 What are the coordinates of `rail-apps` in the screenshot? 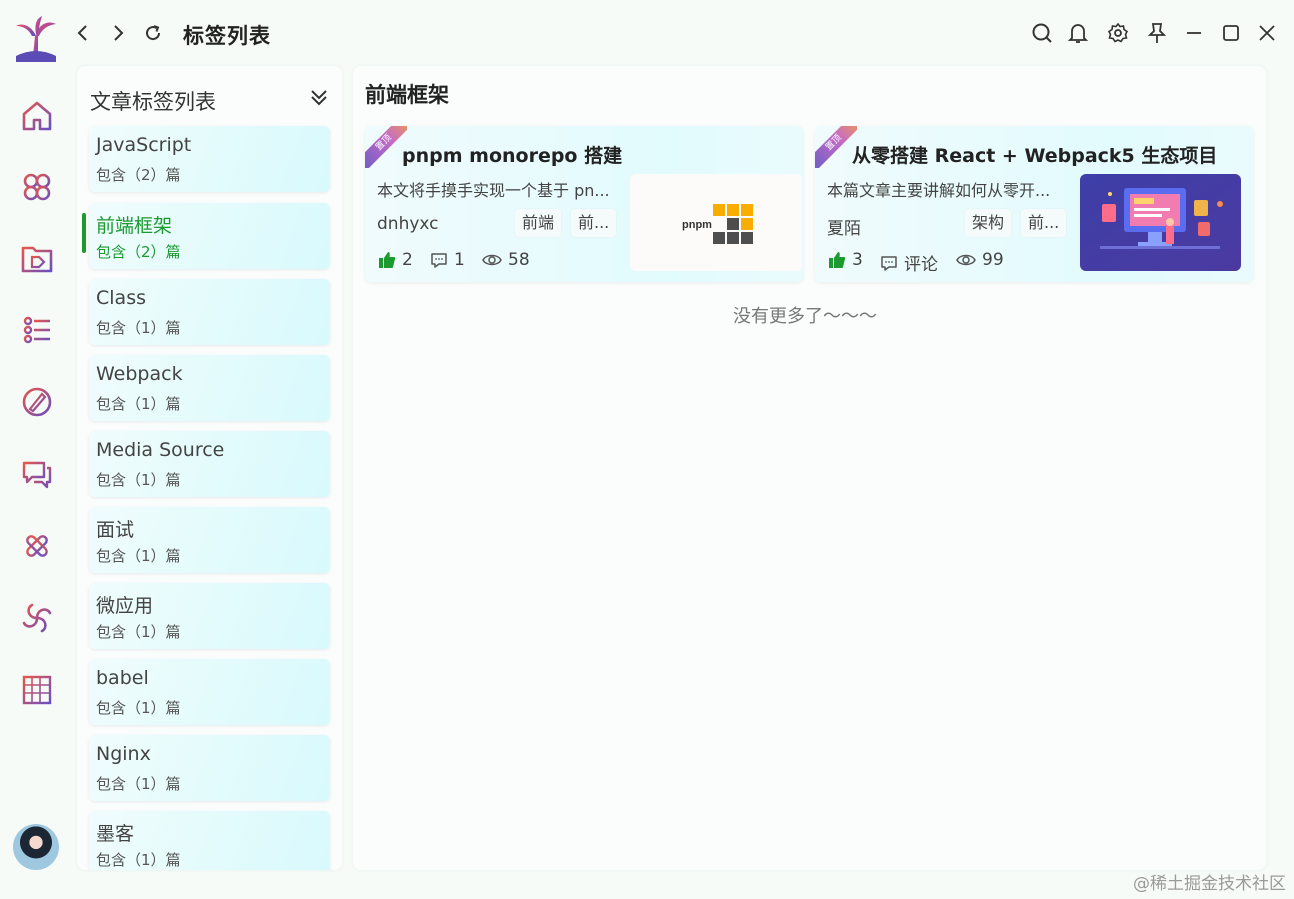 It's located at (37, 187).